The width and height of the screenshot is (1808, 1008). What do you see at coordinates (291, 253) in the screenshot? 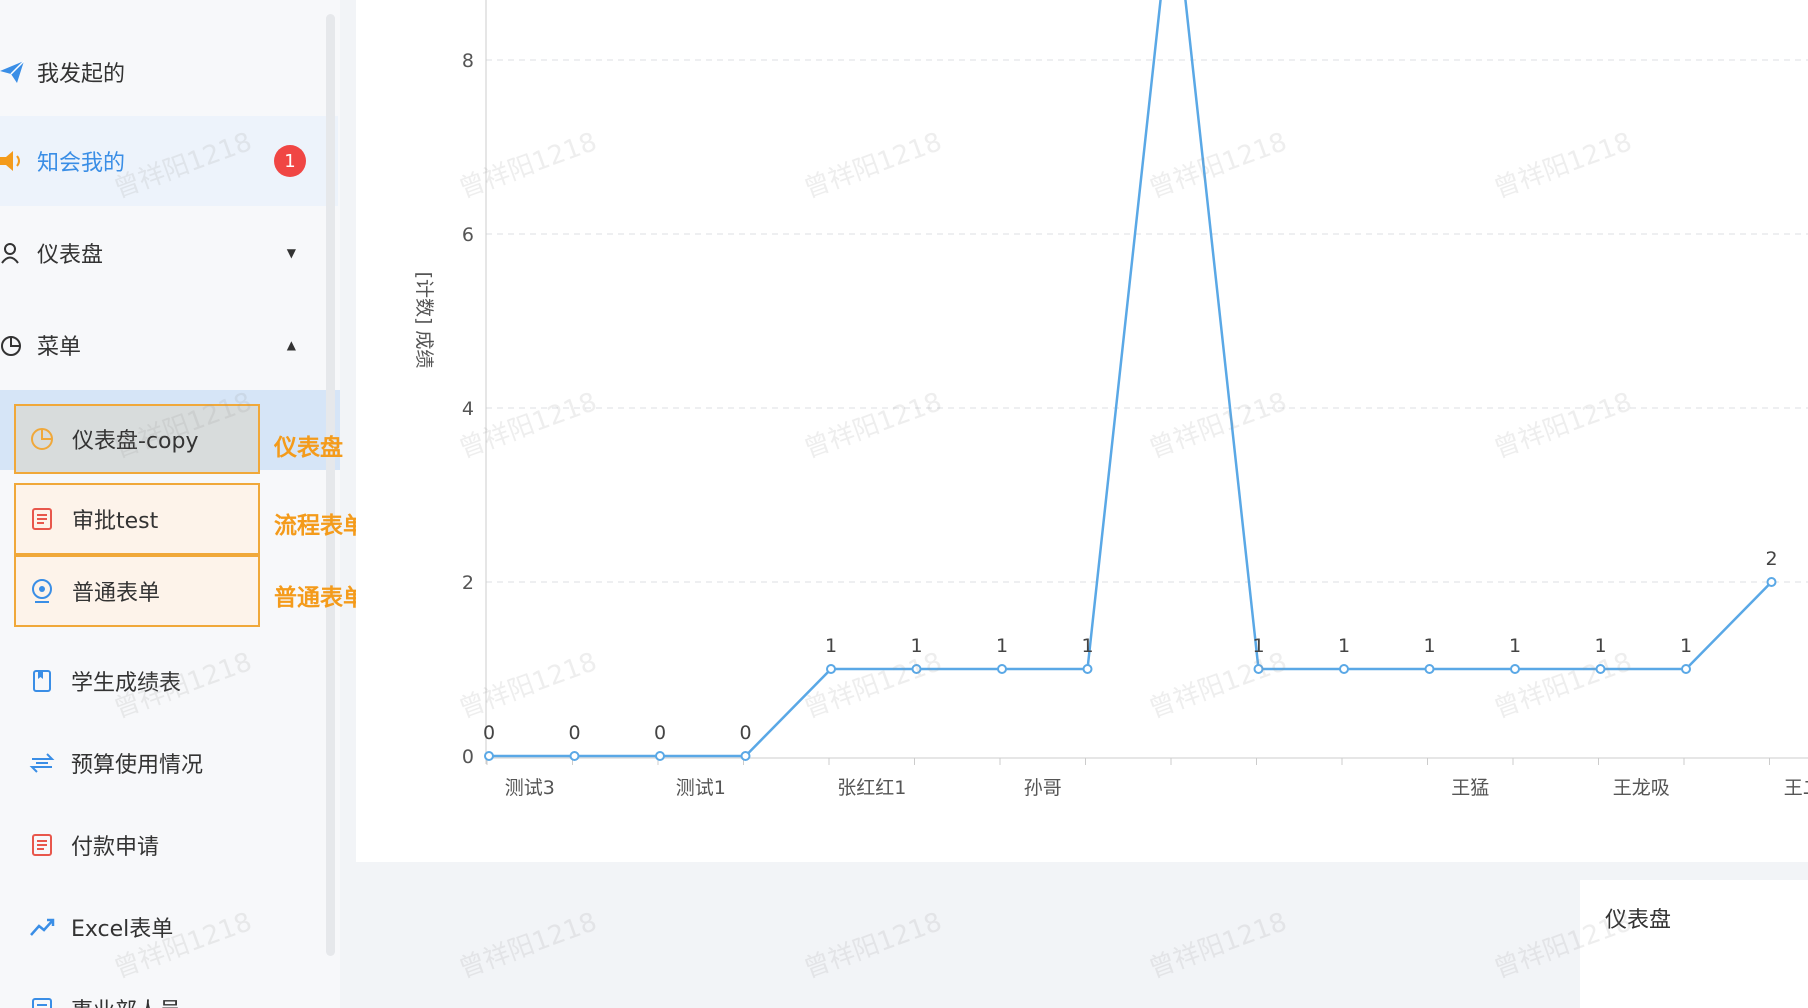
I see `caret-down-icon: ▼` at bounding box center [291, 253].